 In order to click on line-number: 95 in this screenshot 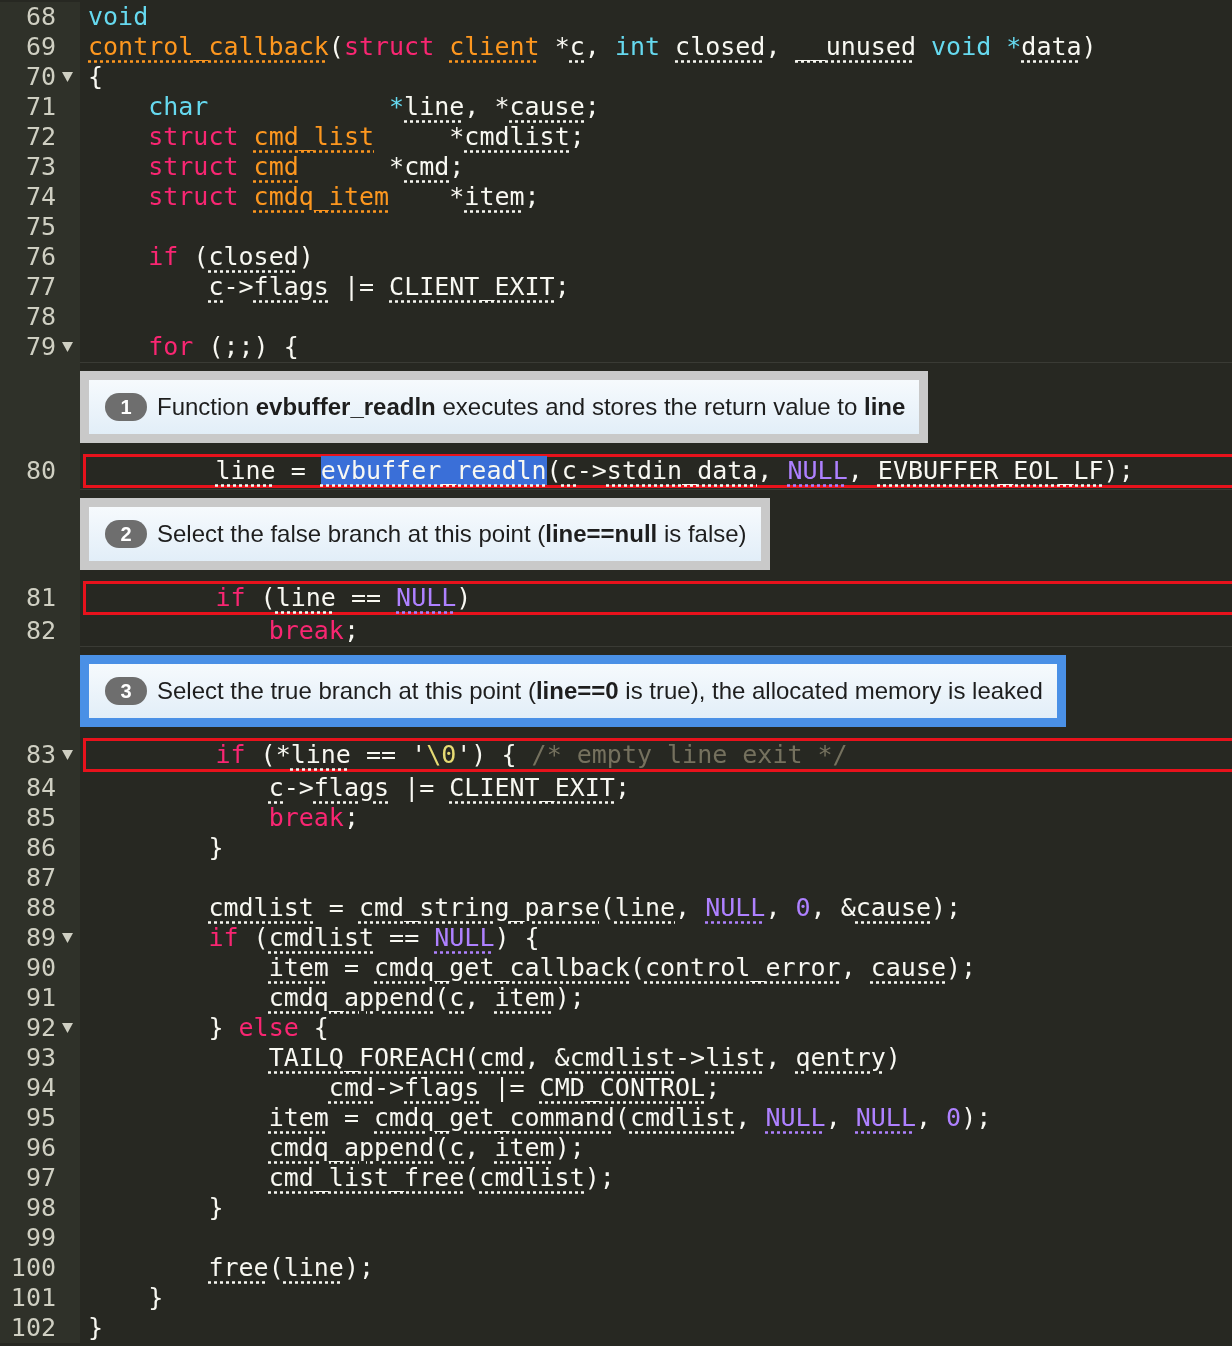, I will do `click(40, 1118)`.